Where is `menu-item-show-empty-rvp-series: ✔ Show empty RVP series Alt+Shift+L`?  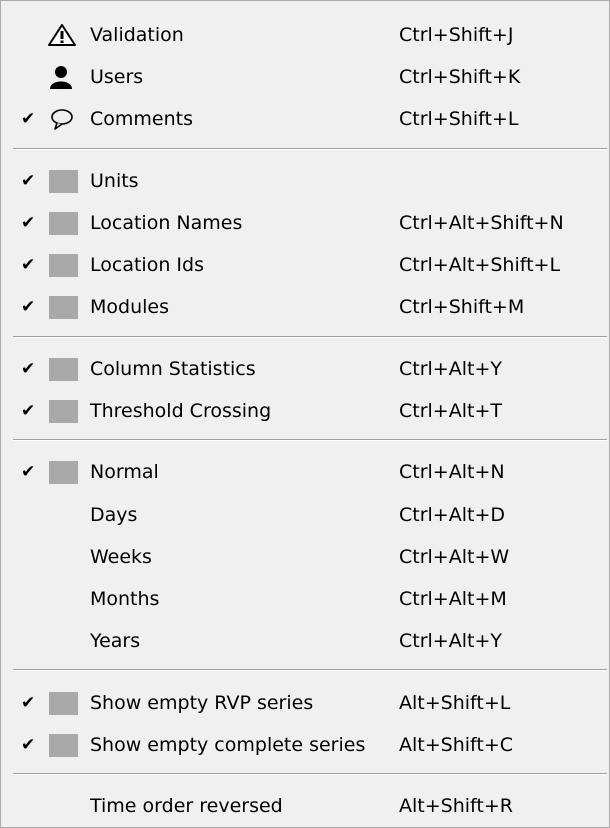
menu-item-show-empty-rvp-series: ✔ Show empty RVP series Alt+Shift+L is located at coordinates (305, 703).